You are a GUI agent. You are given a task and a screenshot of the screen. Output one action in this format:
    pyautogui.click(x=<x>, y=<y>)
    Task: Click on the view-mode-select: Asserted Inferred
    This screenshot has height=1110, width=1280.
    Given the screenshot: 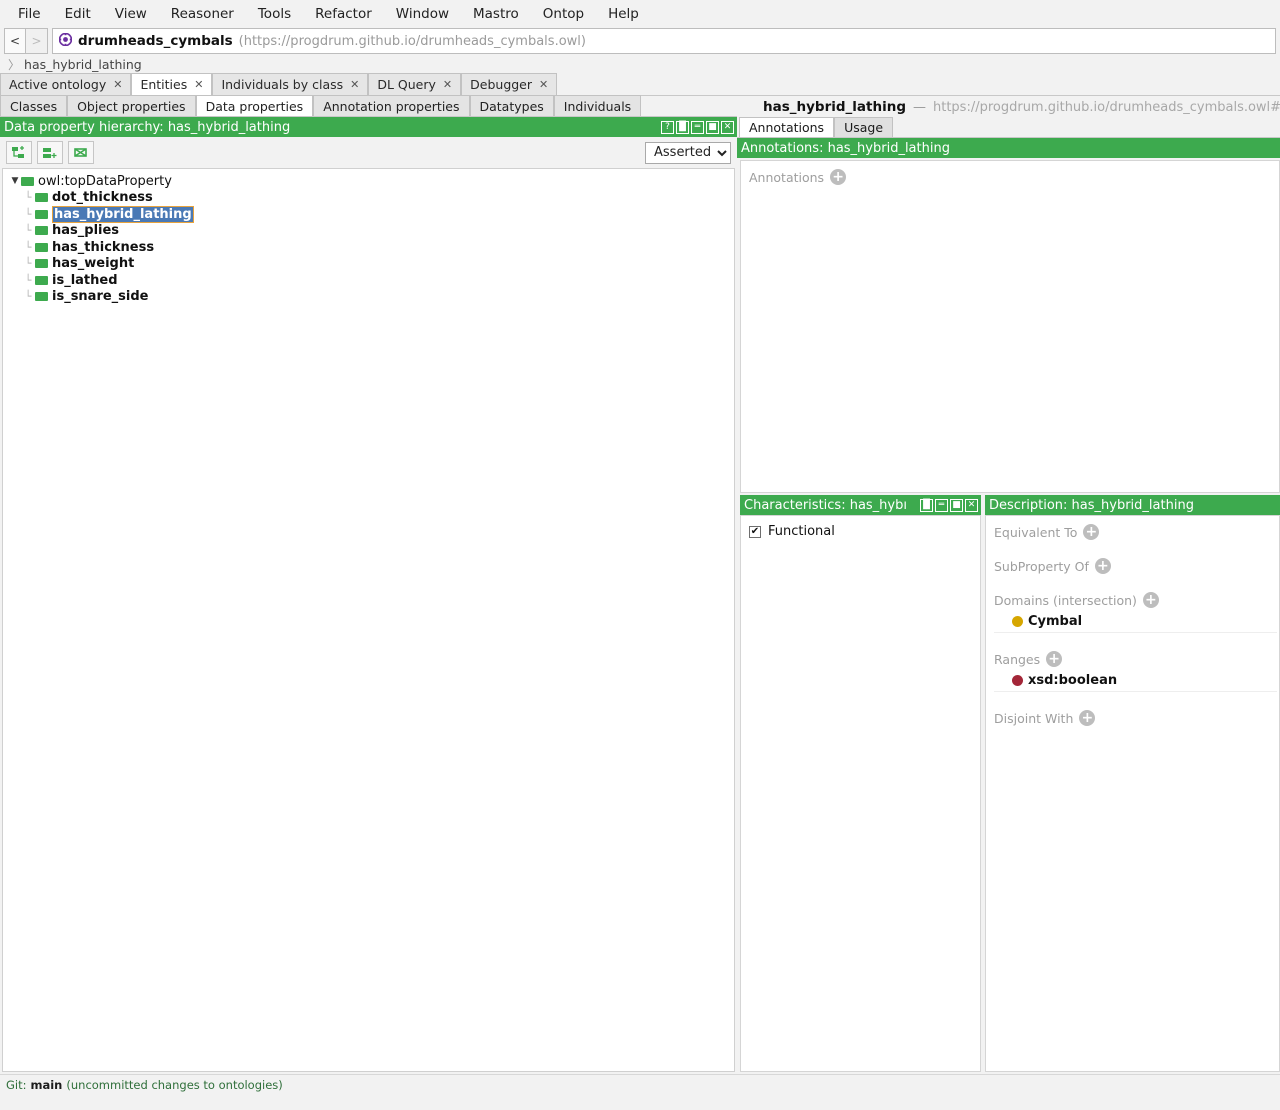 What is the action you would take?
    pyautogui.click(x=688, y=152)
    